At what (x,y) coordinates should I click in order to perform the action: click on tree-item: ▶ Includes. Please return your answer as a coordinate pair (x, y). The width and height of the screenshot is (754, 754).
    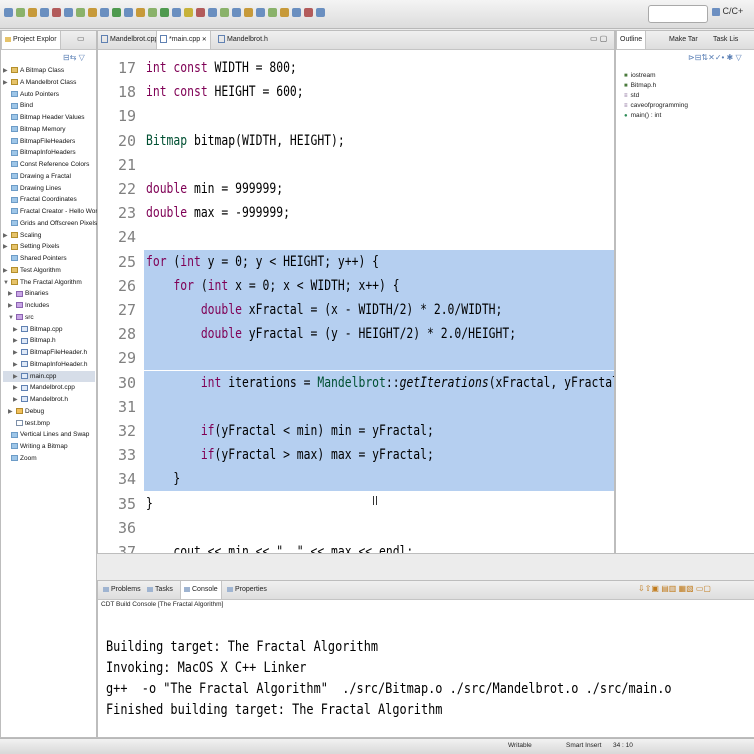
    Looking at the image, I should click on (49, 305).